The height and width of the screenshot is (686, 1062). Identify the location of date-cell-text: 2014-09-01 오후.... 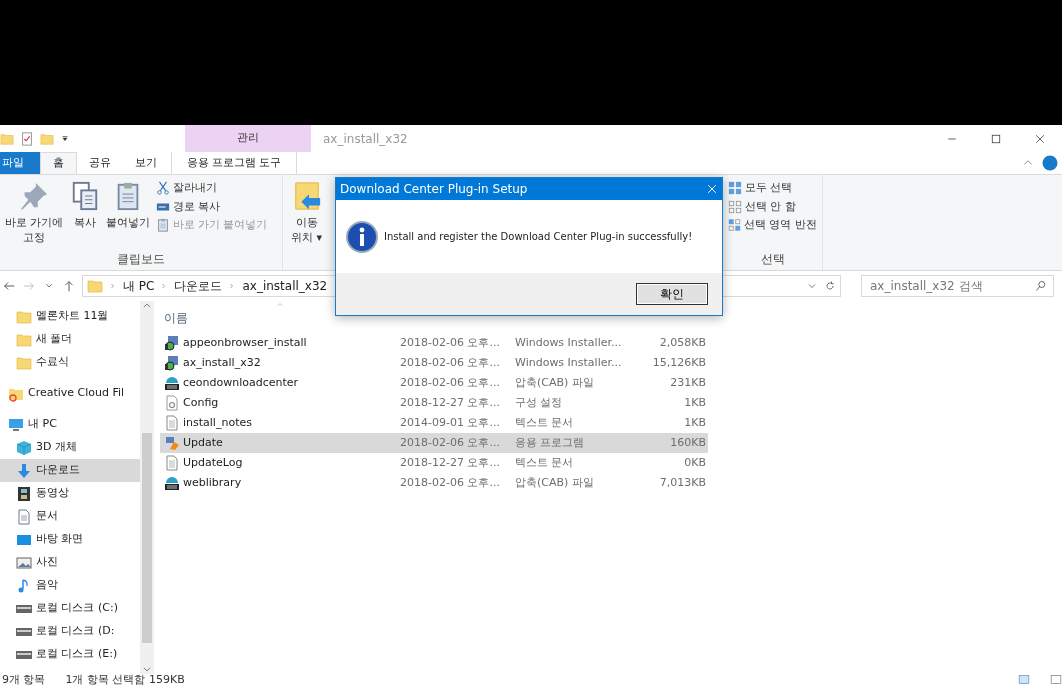
(450, 422).